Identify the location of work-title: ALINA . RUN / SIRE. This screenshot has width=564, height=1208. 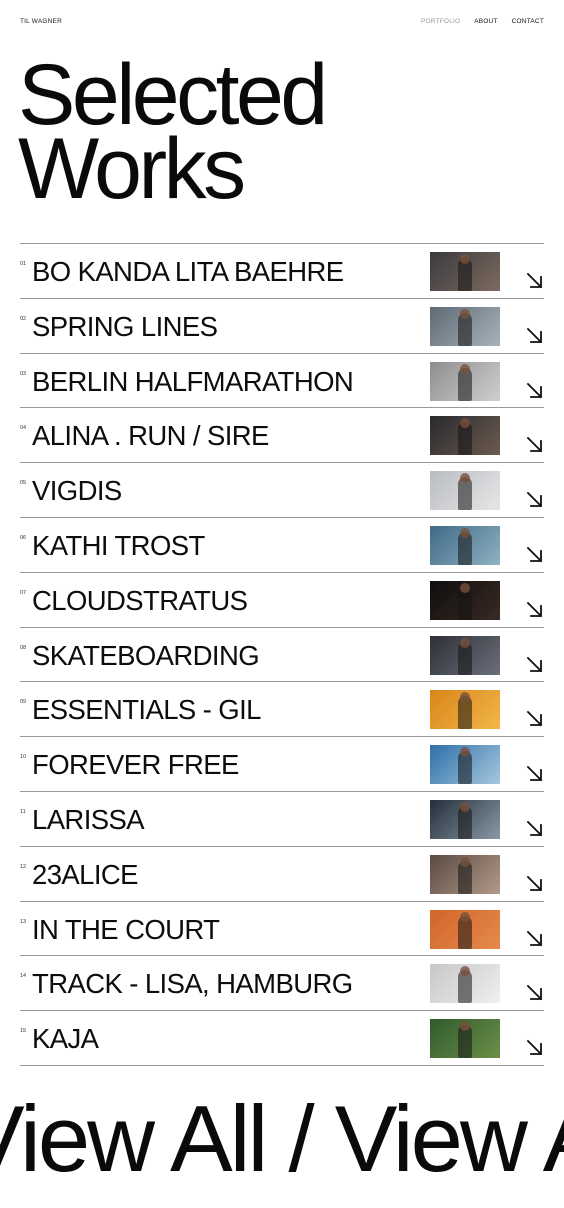
(150, 436).